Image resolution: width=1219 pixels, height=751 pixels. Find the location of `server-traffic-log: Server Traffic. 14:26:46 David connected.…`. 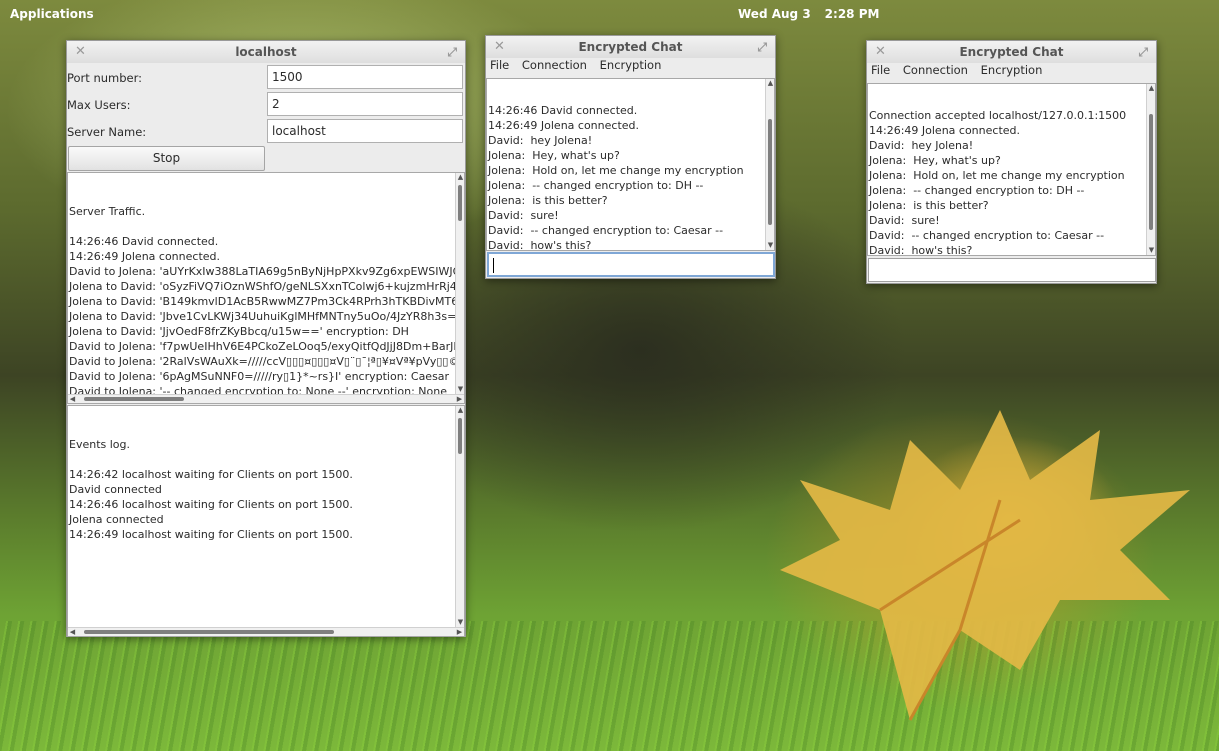

server-traffic-log: Server Traffic. 14:26:46 David connected.… is located at coordinates (266, 288).